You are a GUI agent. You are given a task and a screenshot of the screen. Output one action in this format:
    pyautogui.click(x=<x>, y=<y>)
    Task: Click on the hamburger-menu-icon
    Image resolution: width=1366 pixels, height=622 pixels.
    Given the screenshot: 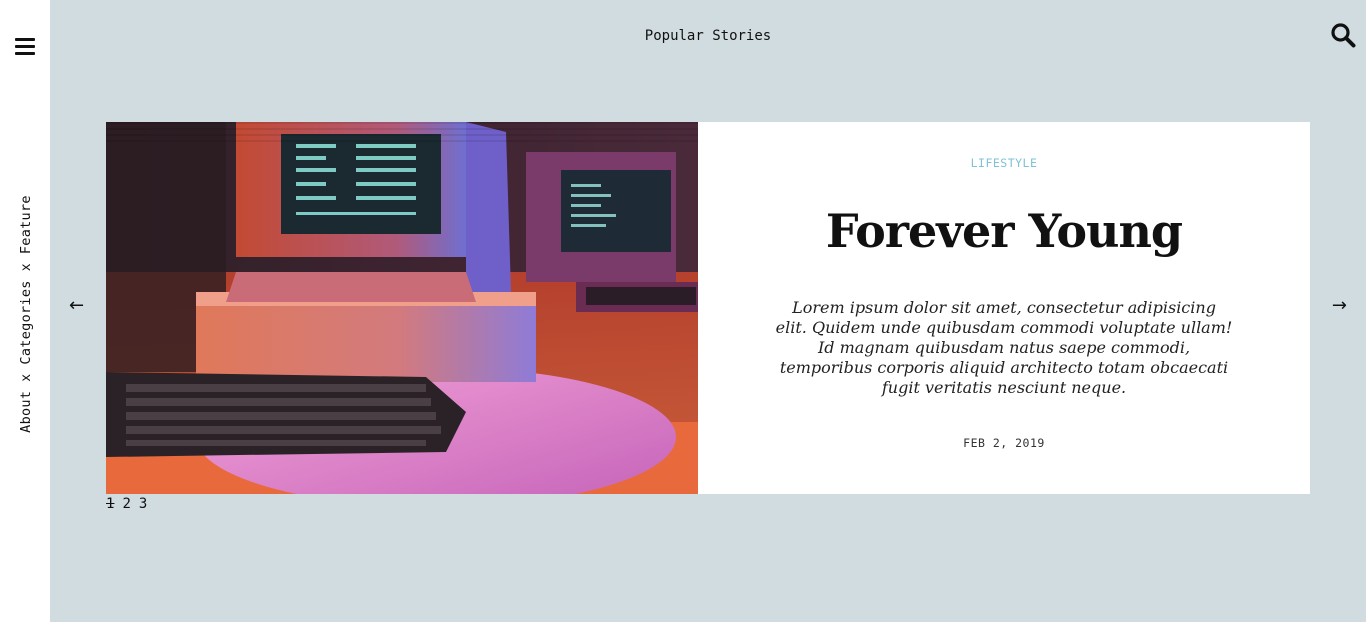 What is the action you would take?
    pyautogui.click(x=25, y=46)
    